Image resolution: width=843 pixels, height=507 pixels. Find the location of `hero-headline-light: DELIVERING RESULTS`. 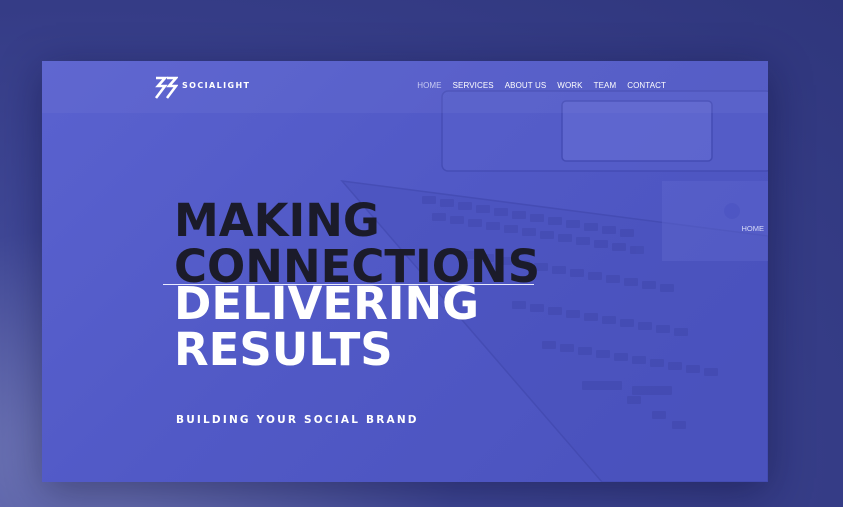

hero-headline-light: DELIVERING RESULTS is located at coordinates (326, 327).